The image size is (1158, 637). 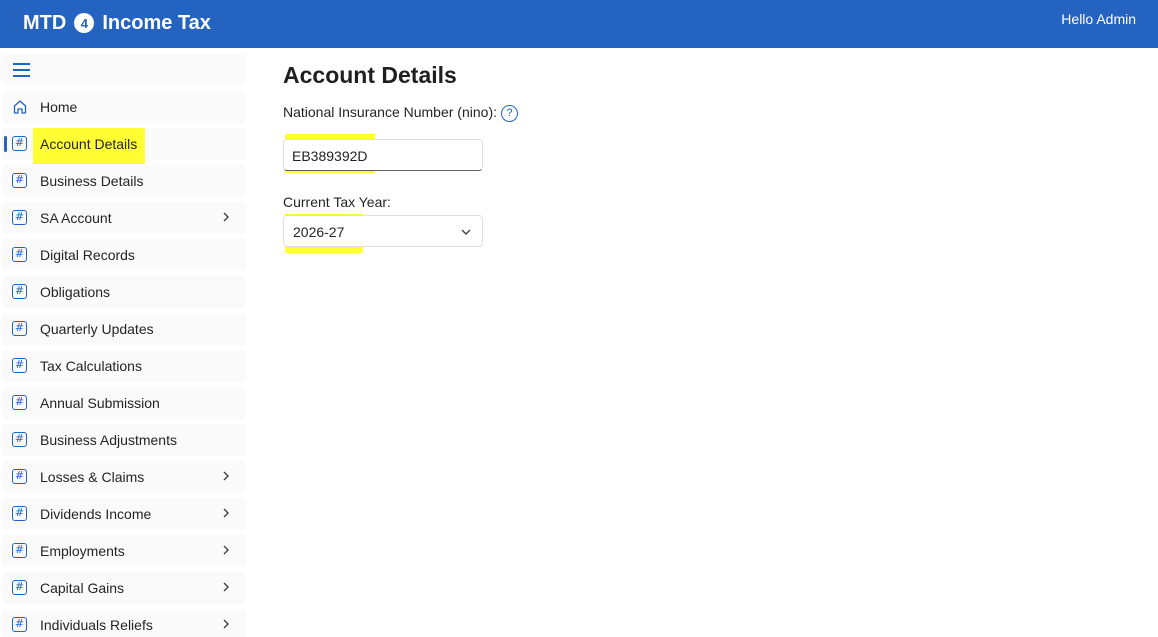 I want to click on nino-label: National Insurance Number (nino):, so click(x=390, y=112).